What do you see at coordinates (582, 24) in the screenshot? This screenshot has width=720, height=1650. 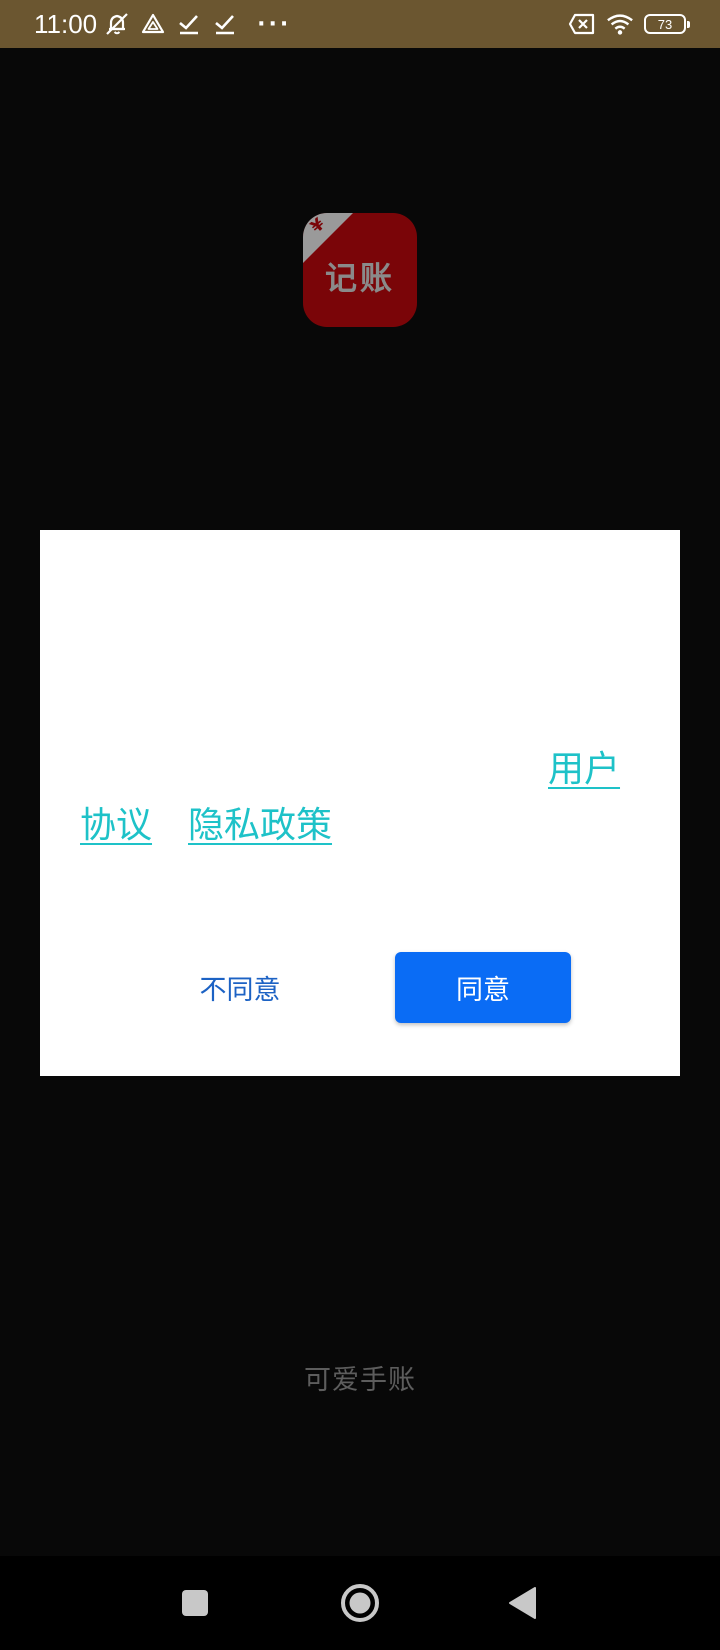 I see `sim-off-icon` at bounding box center [582, 24].